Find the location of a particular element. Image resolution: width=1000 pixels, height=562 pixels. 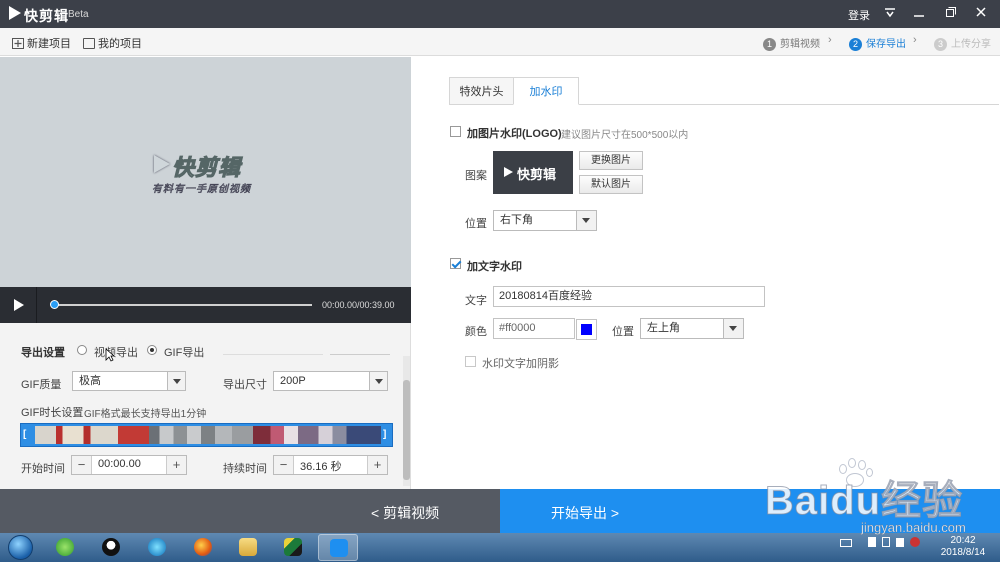

taskbar-app-kuaijianji is located at coordinates (338, 547).